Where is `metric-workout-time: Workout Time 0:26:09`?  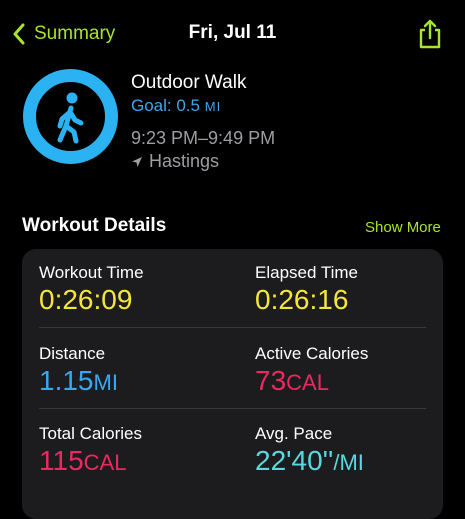
metric-workout-time: Workout Time 0:26:09 is located at coordinates (91, 289).